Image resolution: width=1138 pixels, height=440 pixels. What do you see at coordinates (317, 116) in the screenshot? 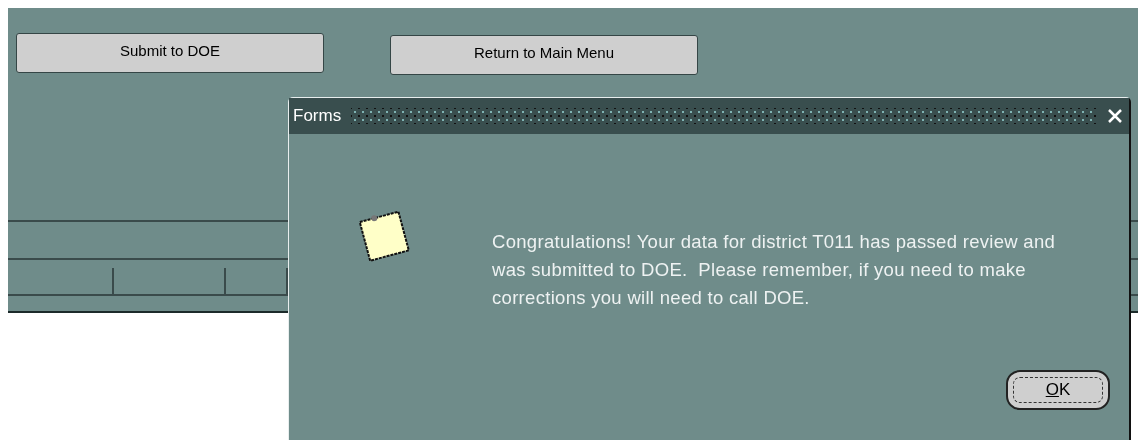
I see `dialog-title: Forms` at bounding box center [317, 116].